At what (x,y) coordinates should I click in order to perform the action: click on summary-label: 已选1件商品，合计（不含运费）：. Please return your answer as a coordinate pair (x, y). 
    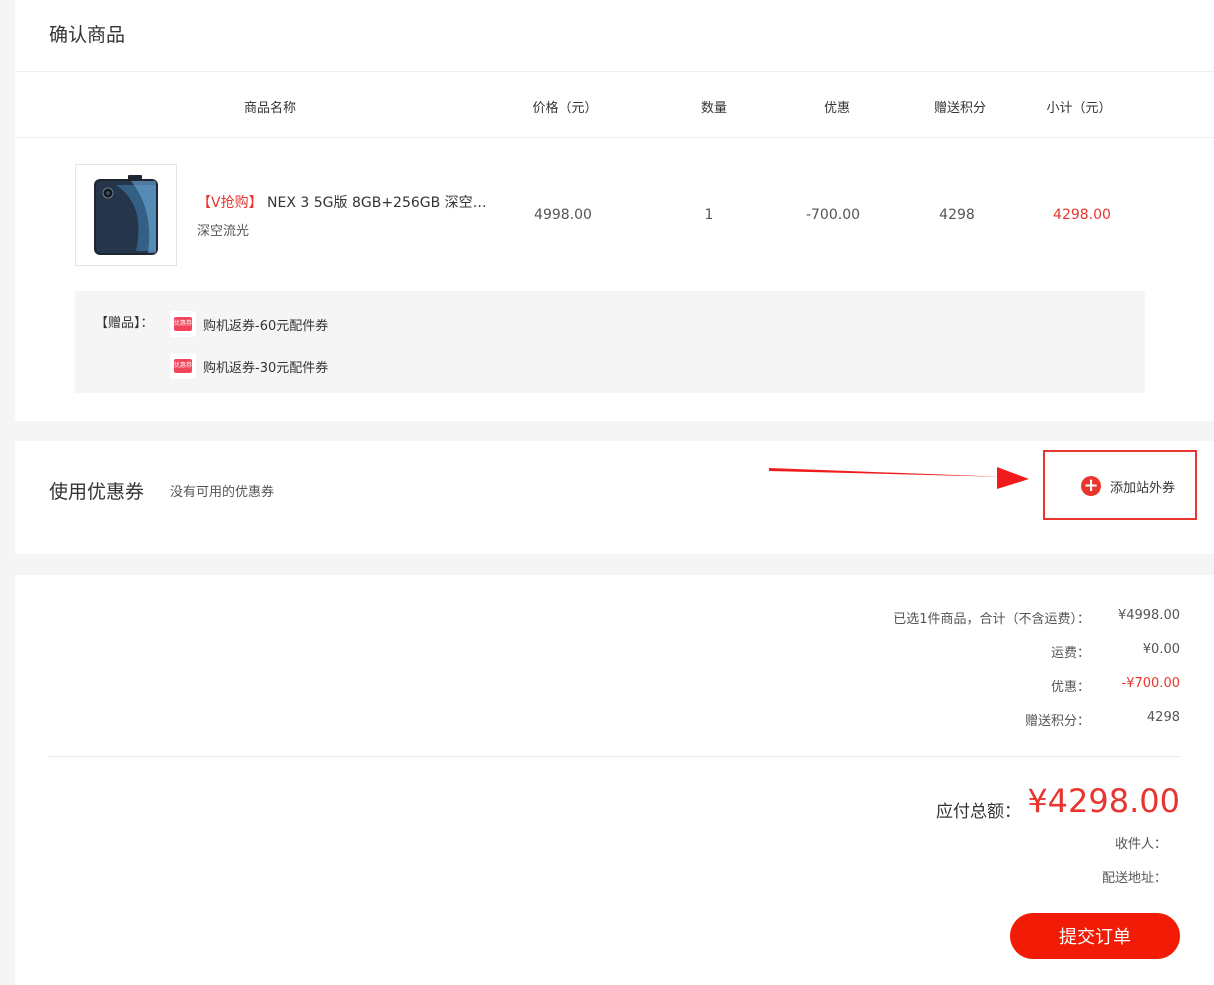
    Looking at the image, I should click on (991, 619).